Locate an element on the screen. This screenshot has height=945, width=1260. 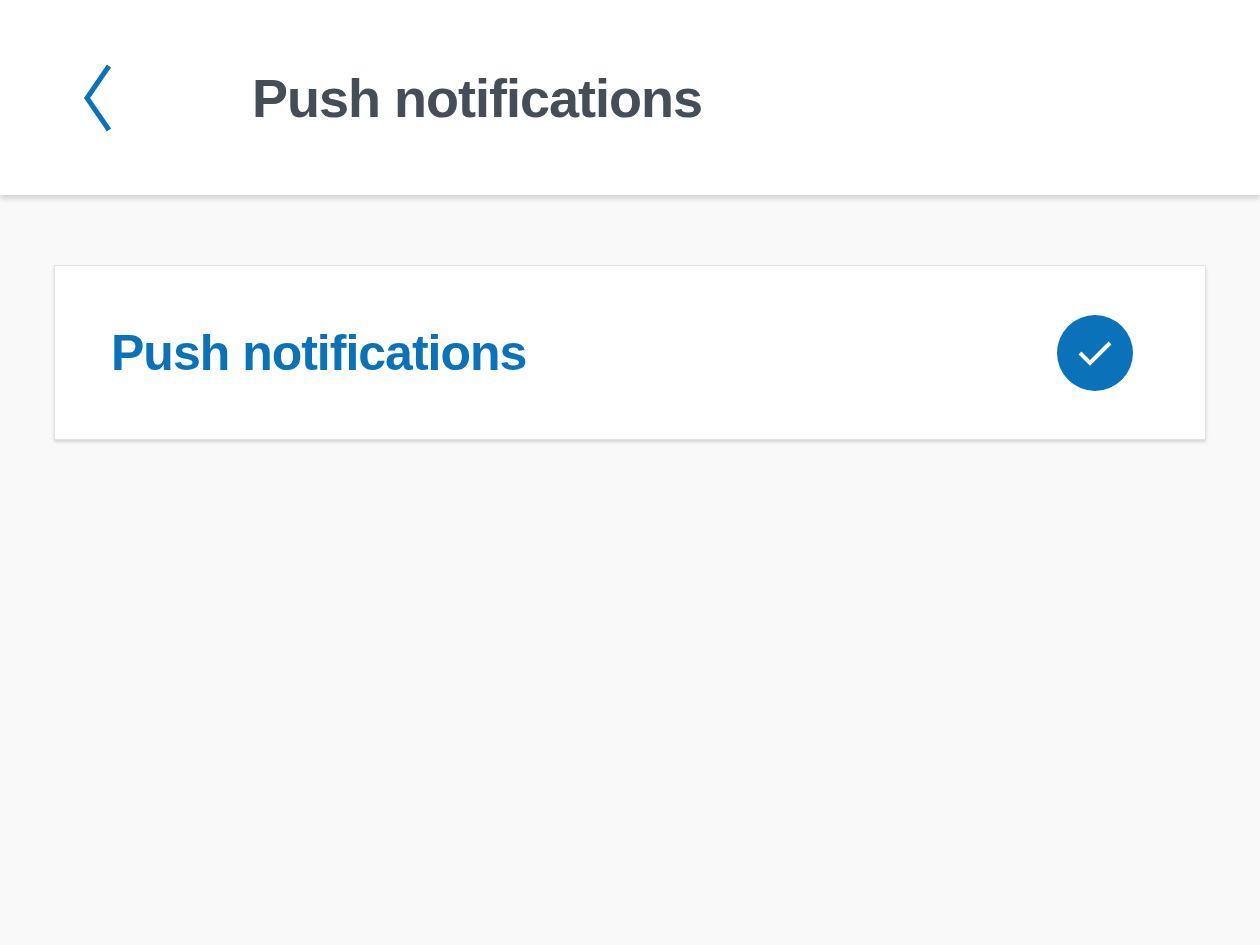
setting-label: Push notifications is located at coordinates (319, 352).